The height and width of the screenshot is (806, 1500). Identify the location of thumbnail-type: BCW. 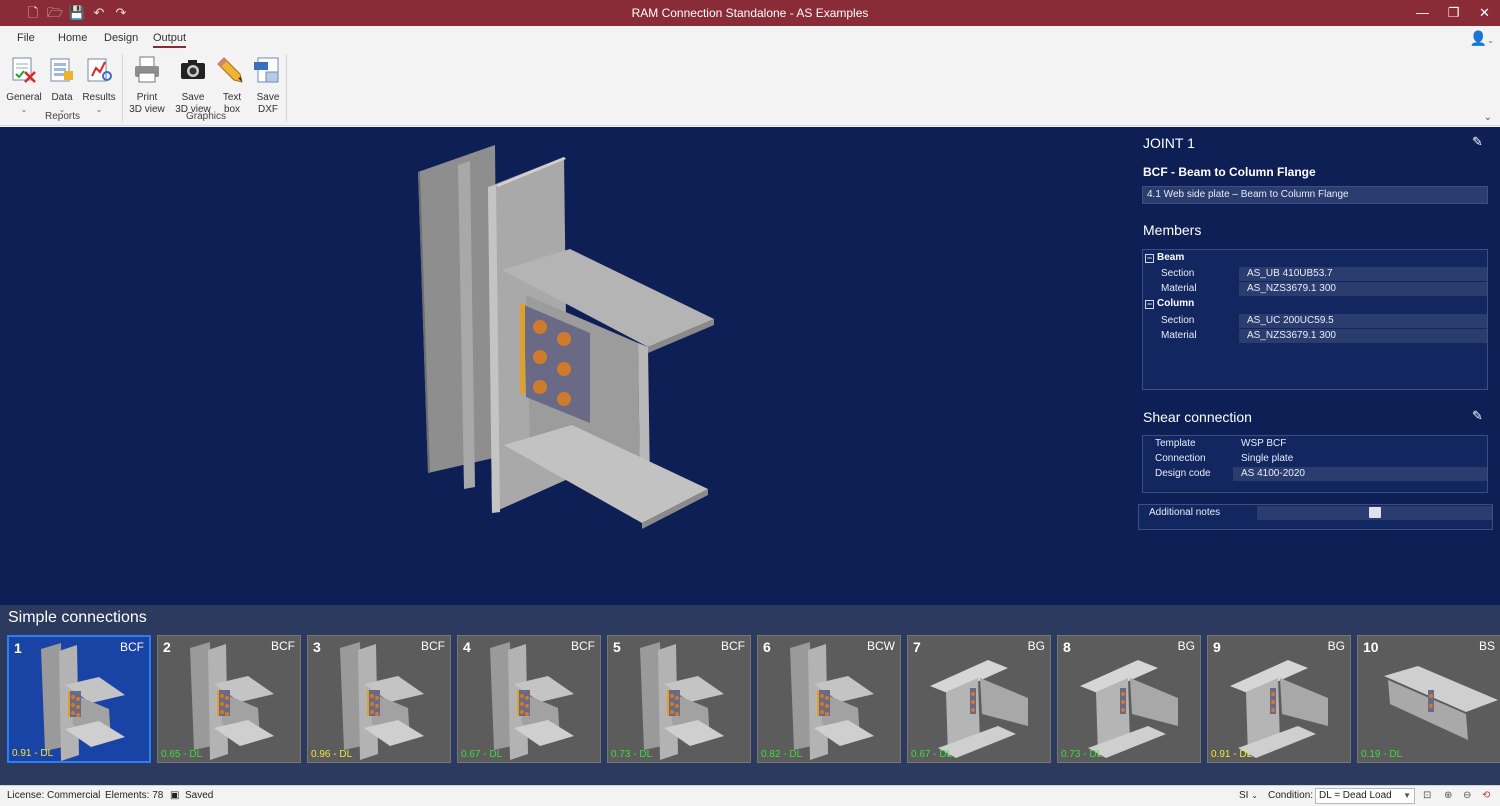
(881, 646).